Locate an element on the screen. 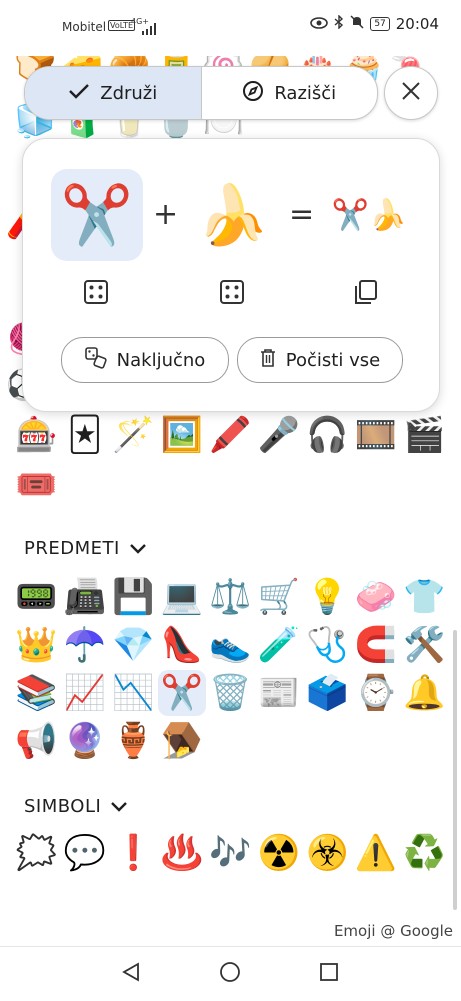 The height and width of the screenshot is (1001, 461). emoji-tile: 🧪 is located at coordinates (279, 645).